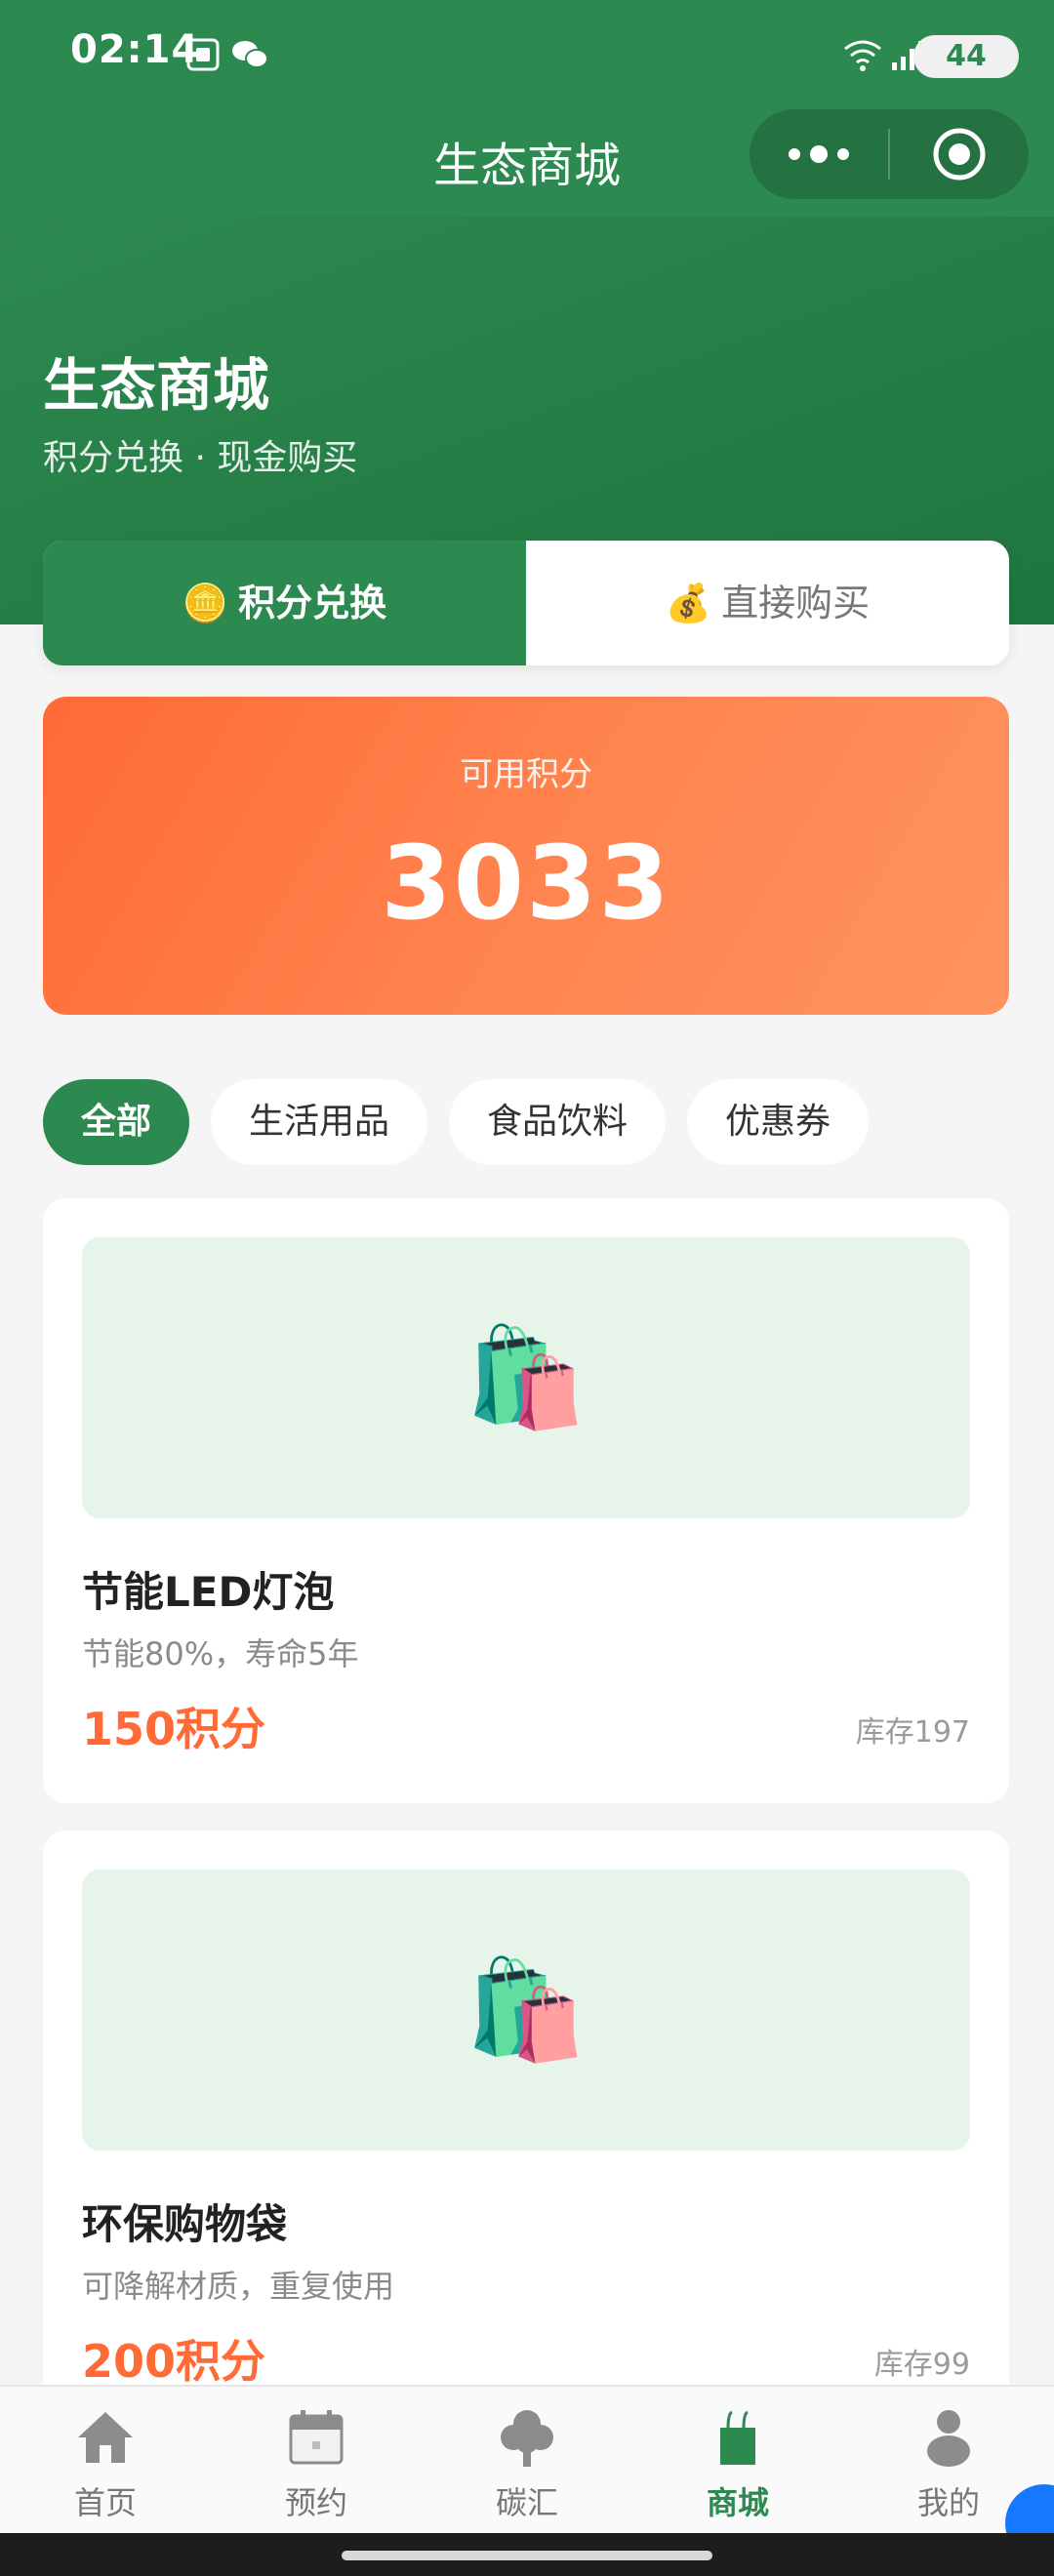 This screenshot has width=1054, height=2576. Describe the element at coordinates (796, 603) in the screenshot. I see `tab-label: 直接购买` at that location.